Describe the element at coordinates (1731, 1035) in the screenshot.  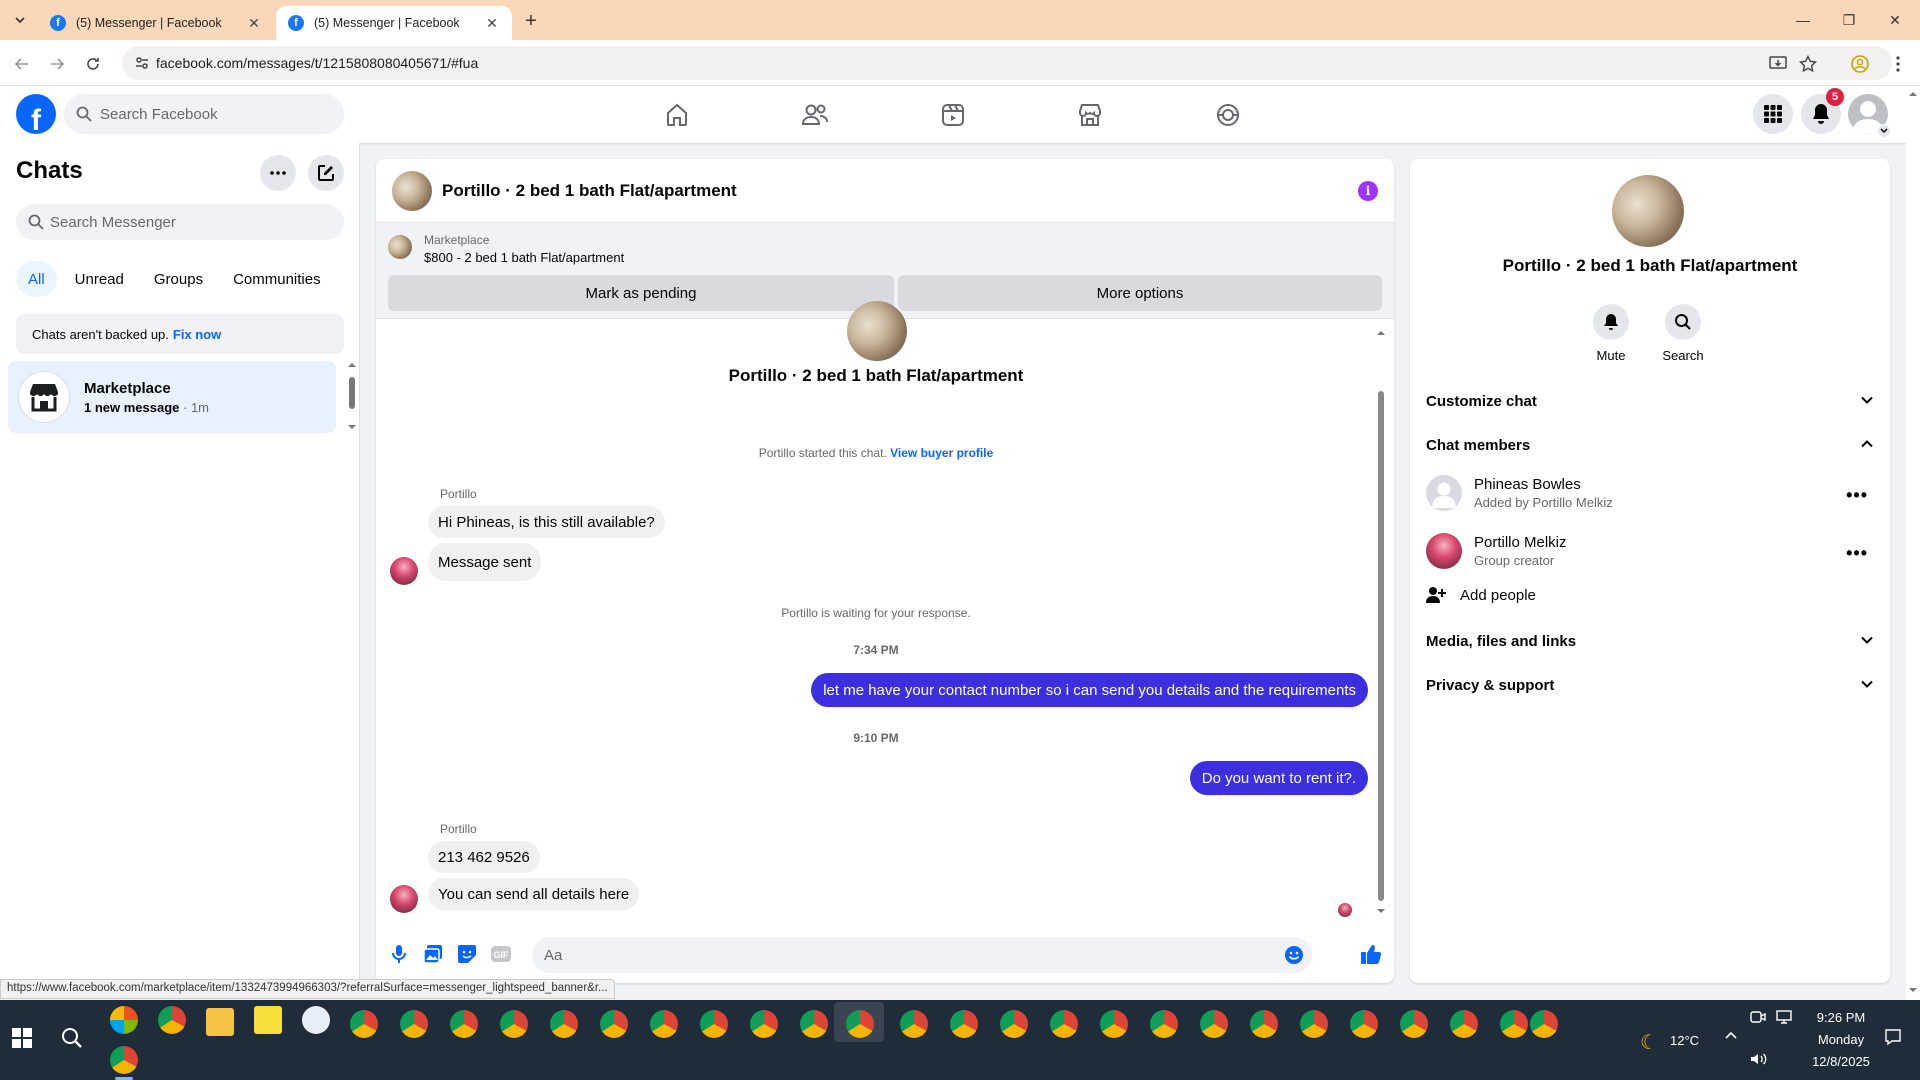
I see `tray-chevron-up-icon` at that location.